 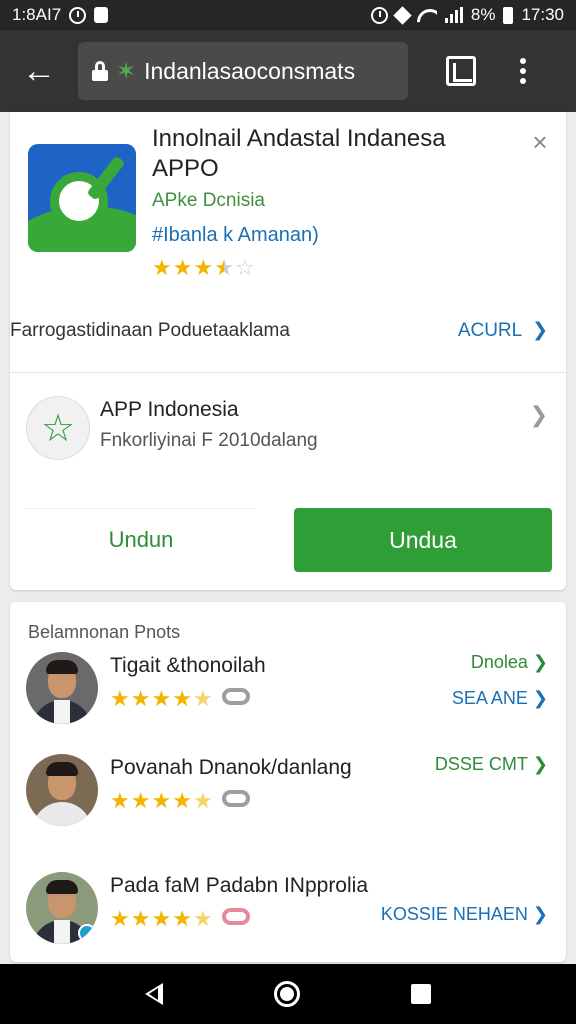 I want to click on promo-link: ACURL ❯, so click(x=503, y=330).